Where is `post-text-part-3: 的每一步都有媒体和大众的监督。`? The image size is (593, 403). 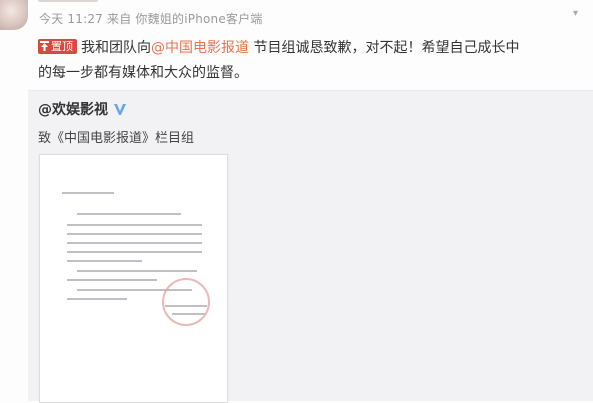 post-text-part-3: 的每一步都有媒体和大众的监督。 is located at coordinates (143, 73).